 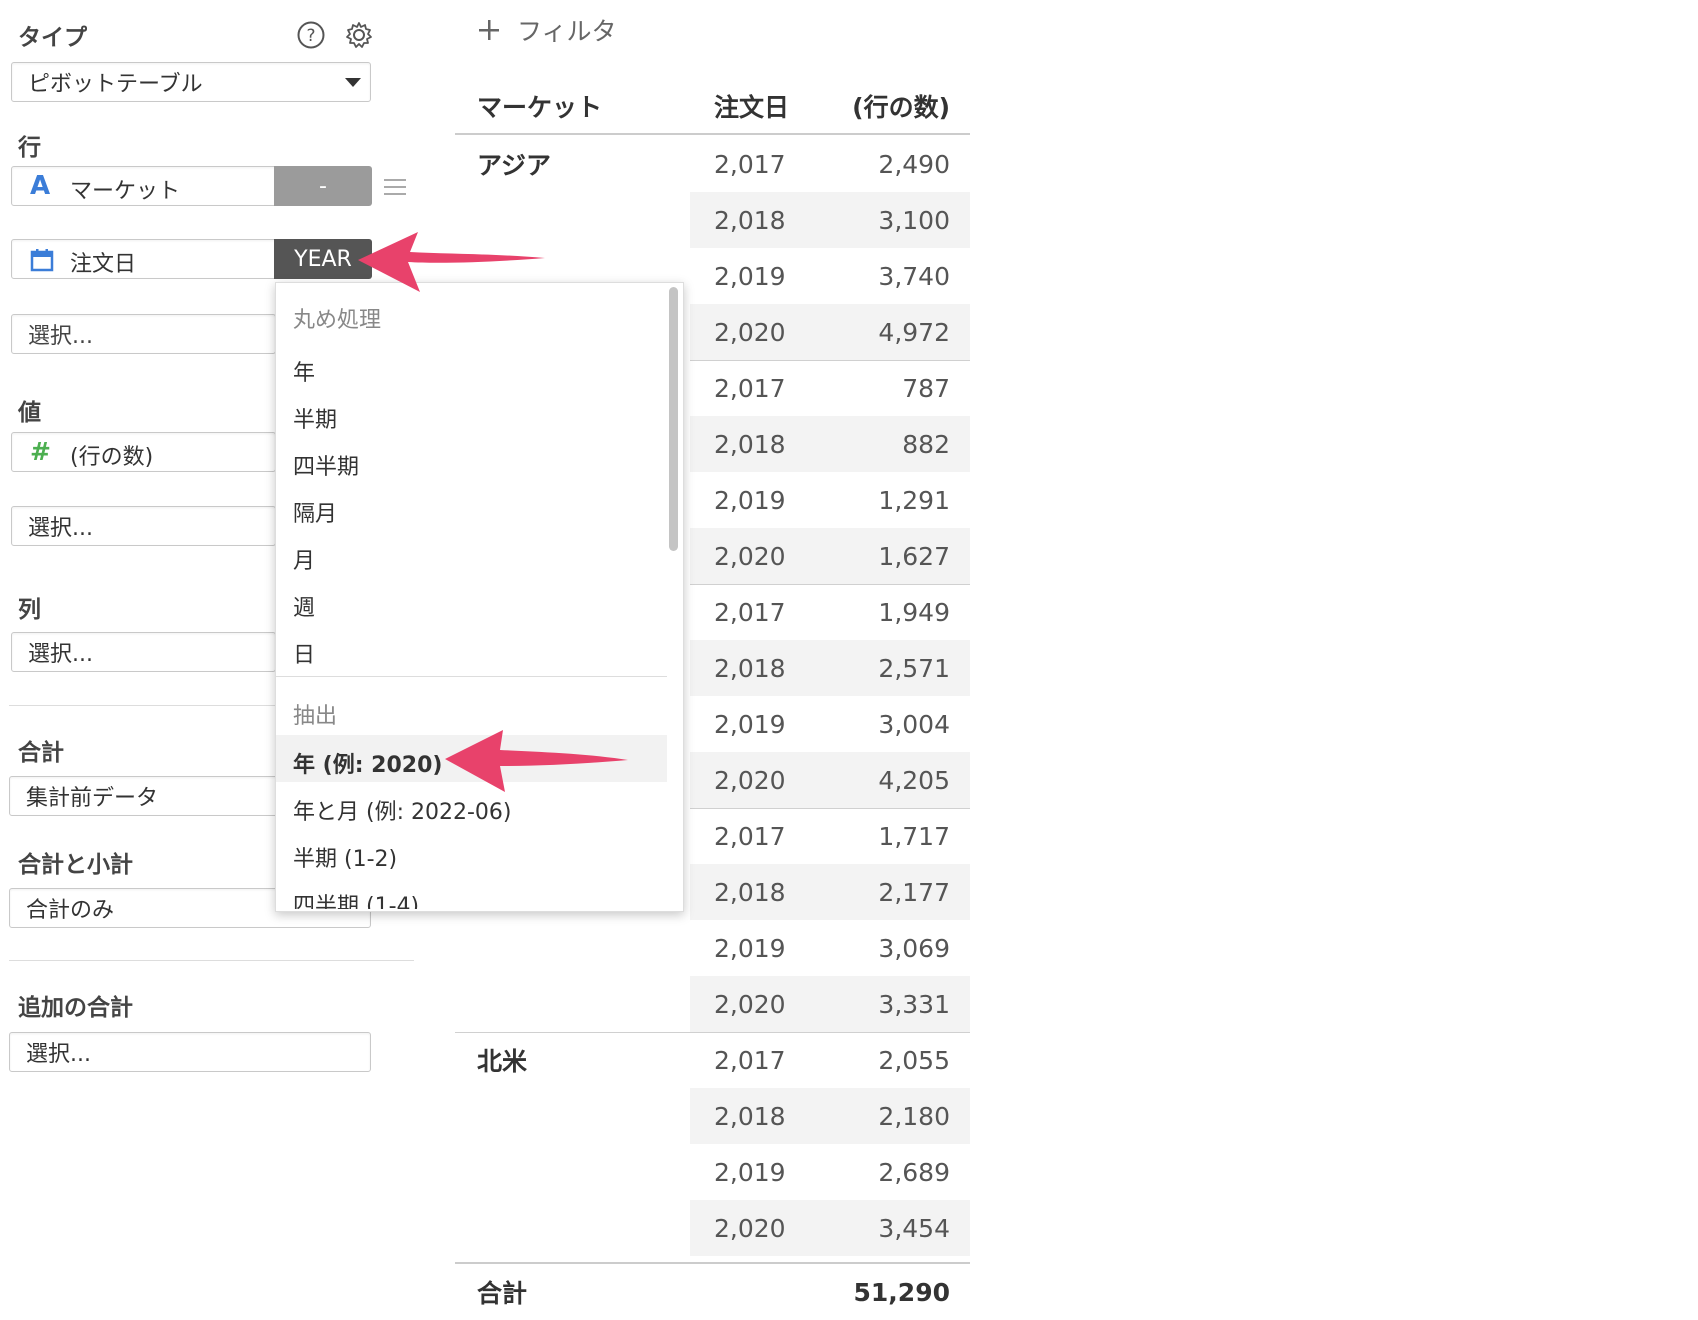 What do you see at coordinates (402, 810) in the screenshot?
I see `menu-item-extract-year-month: 年と月 (例: 2022-06)` at bounding box center [402, 810].